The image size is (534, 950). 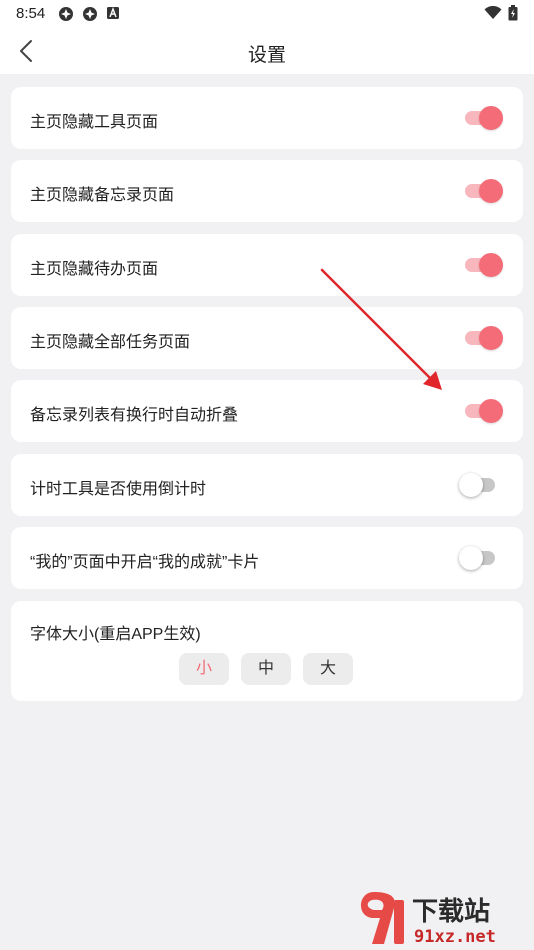 What do you see at coordinates (451, 912) in the screenshot?
I see `svg-text: 下载站` at bounding box center [451, 912].